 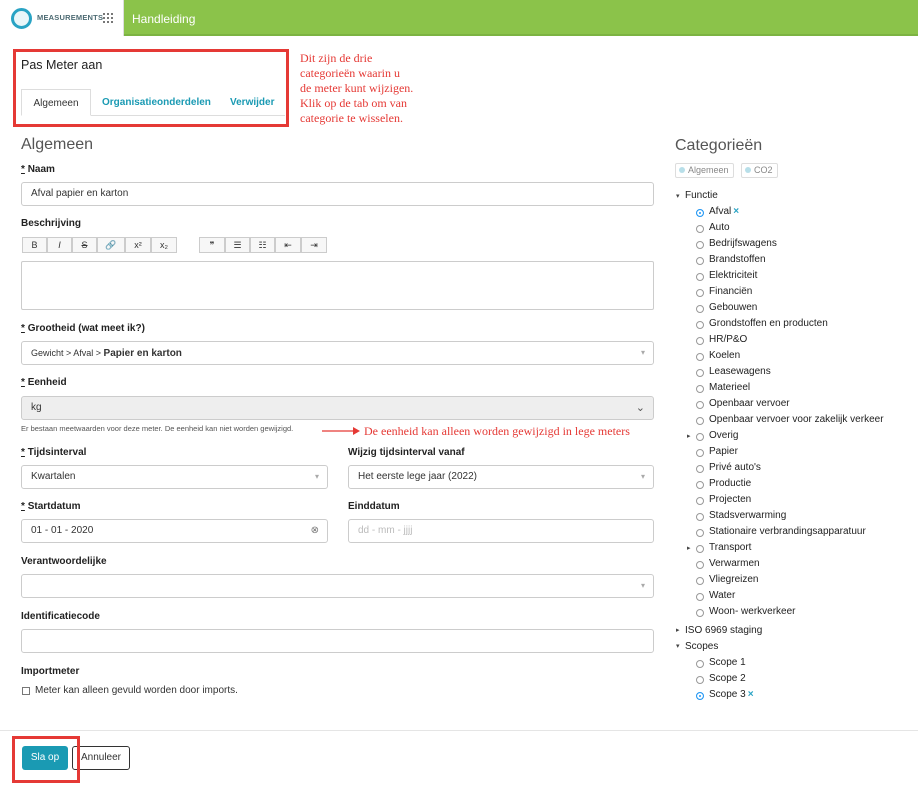 What do you see at coordinates (642, 585) in the screenshot?
I see `chevron-down-icon: ▾` at bounding box center [642, 585].